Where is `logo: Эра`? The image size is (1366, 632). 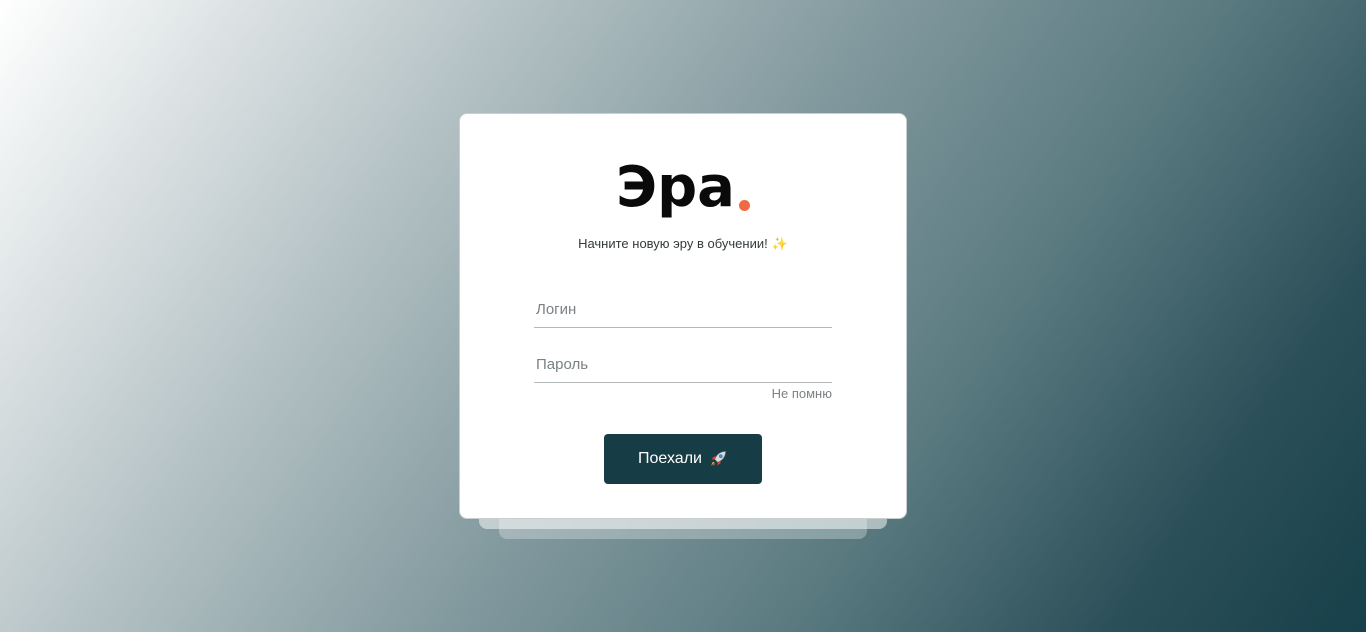
logo: Эра is located at coordinates (683, 188).